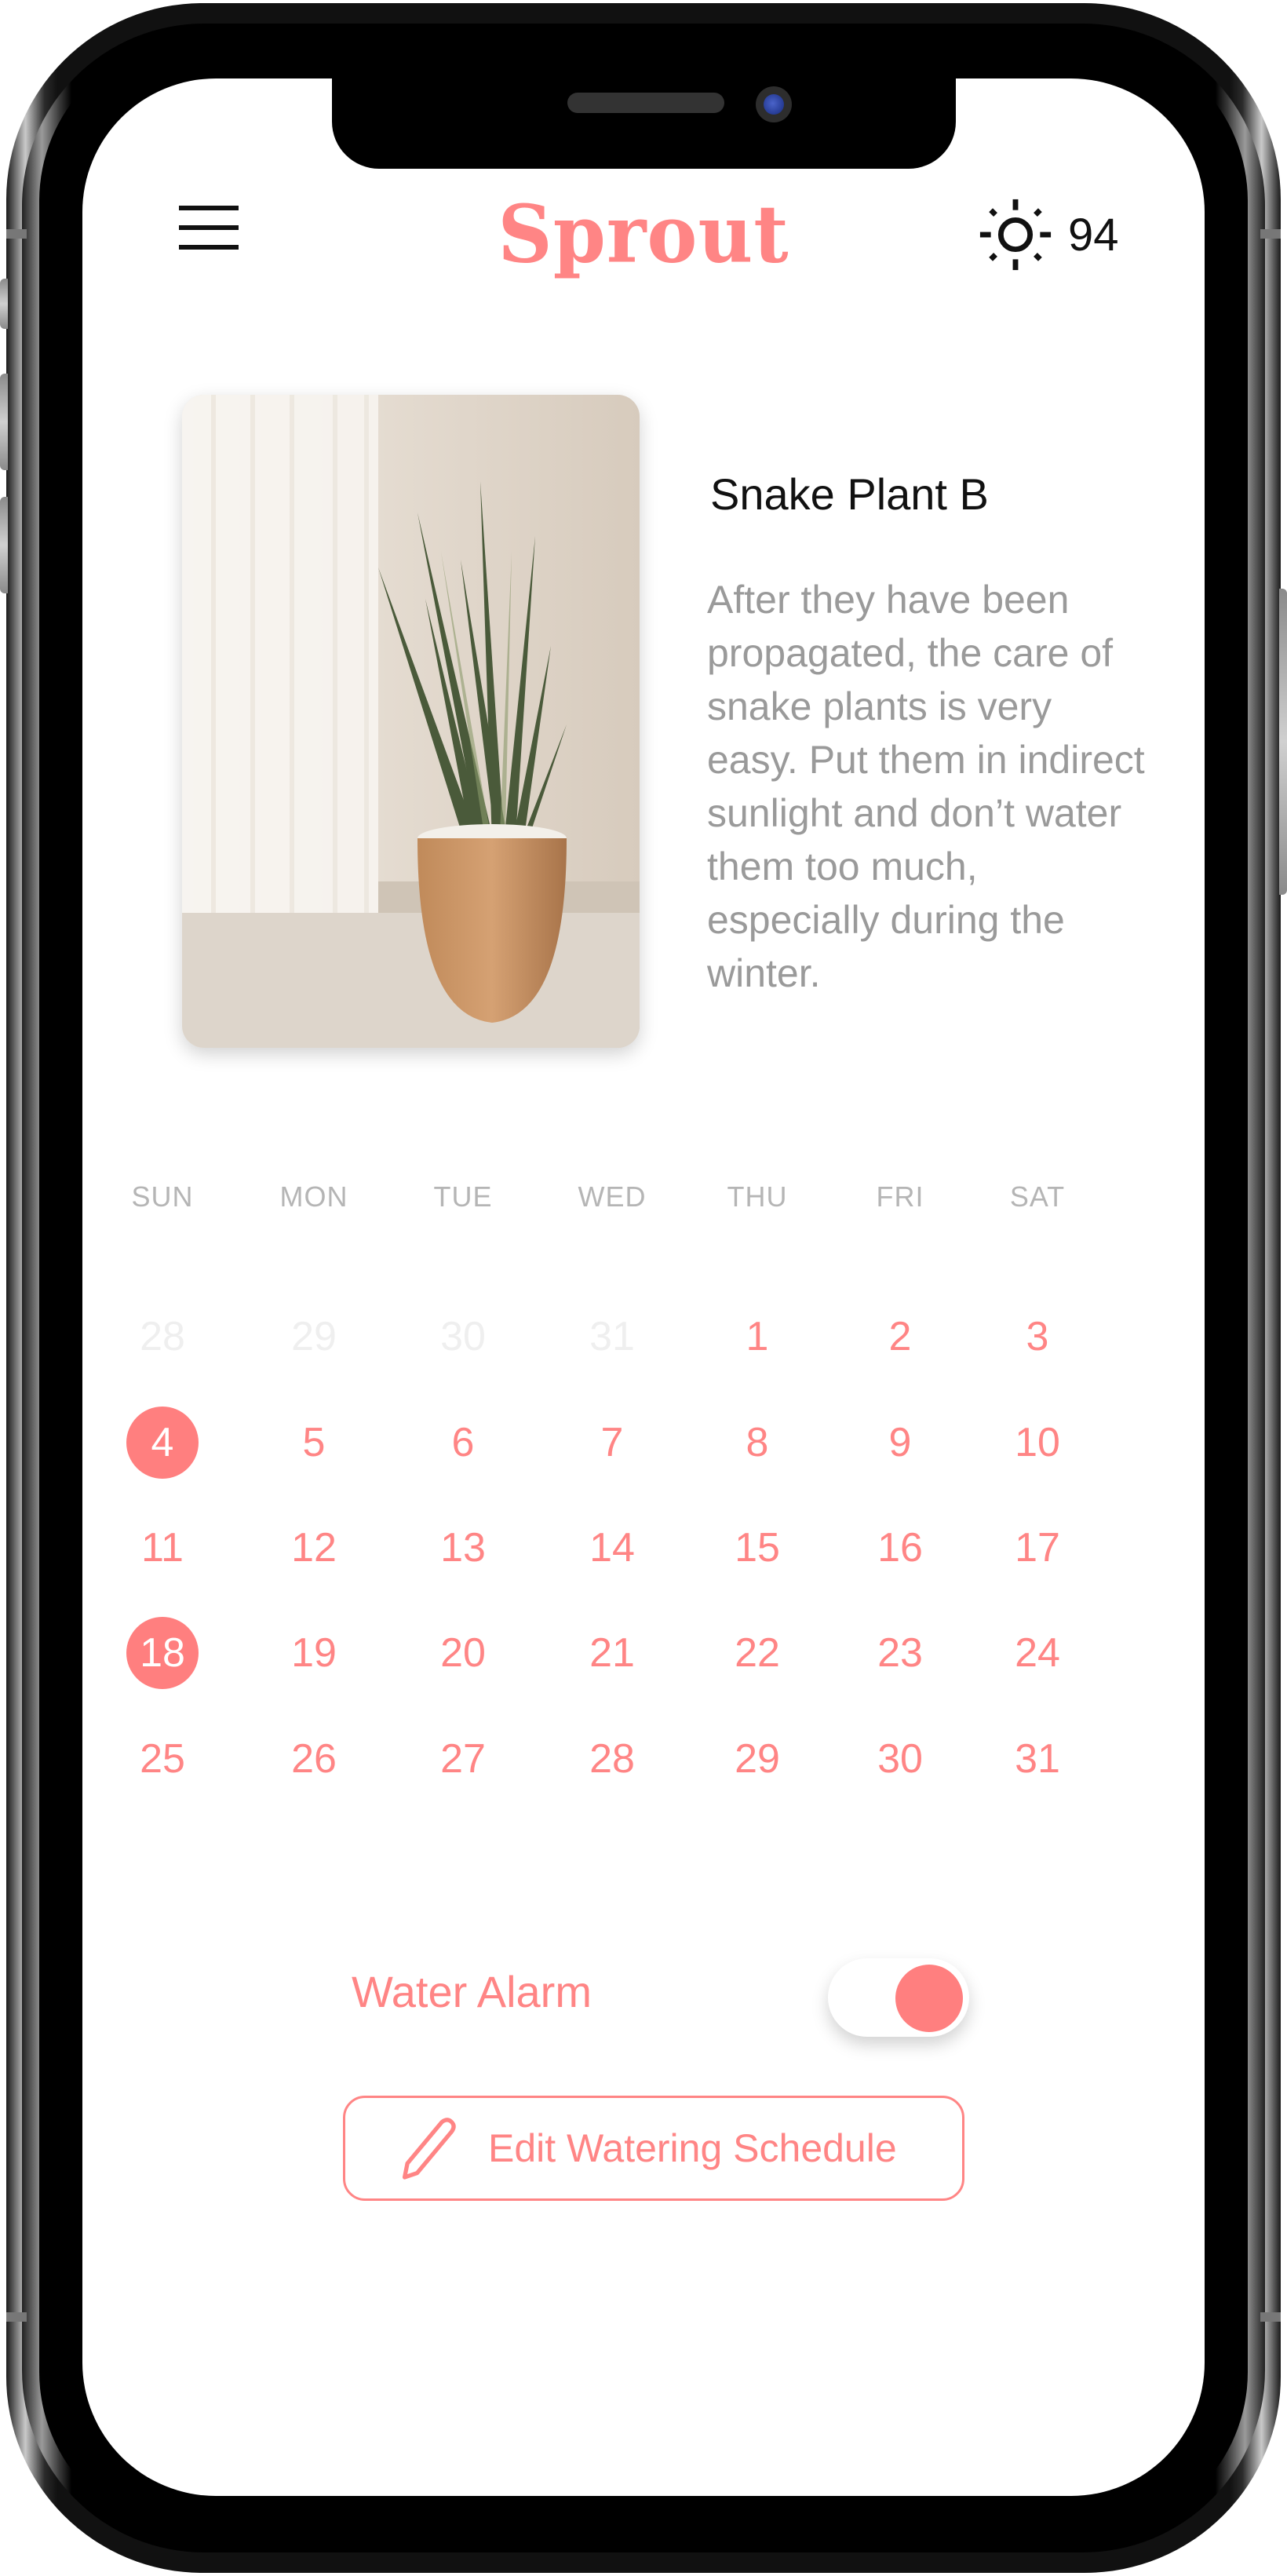 This screenshot has width=1287, height=2576. What do you see at coordinates (757, 1653) in the screenshot?
I see `calendar-day: 22` at bounding box center [757, 1653].